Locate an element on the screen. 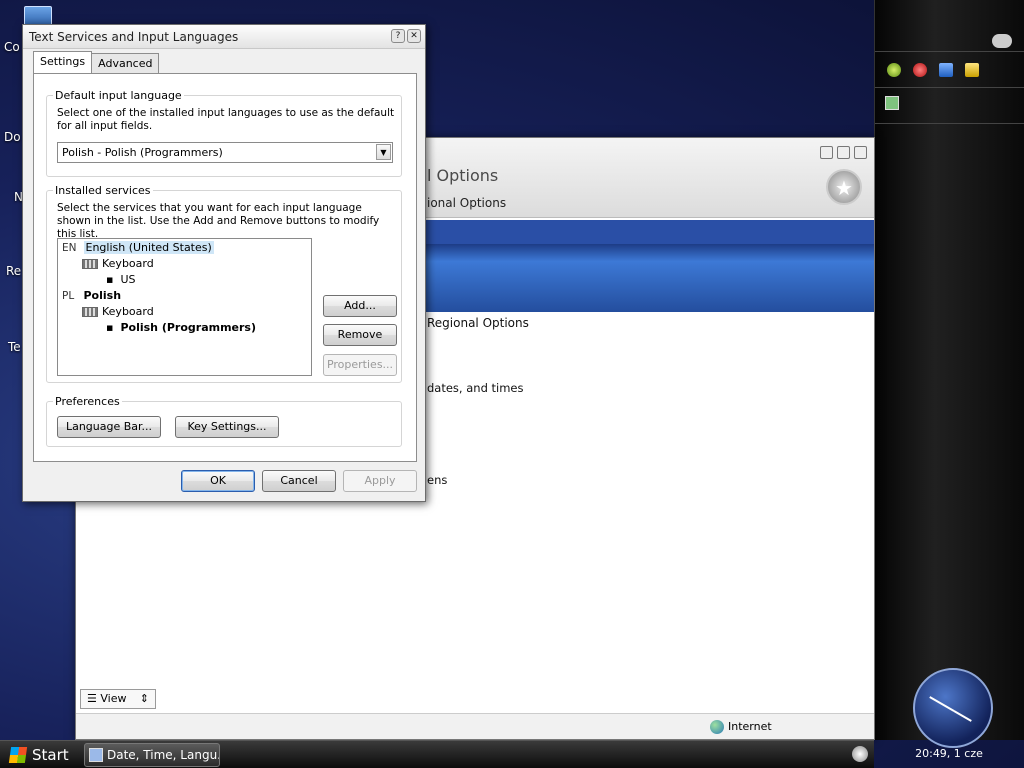 This screenshot has width=1024, height=768. clock-minute-hand is located at coordinates (942, 704).